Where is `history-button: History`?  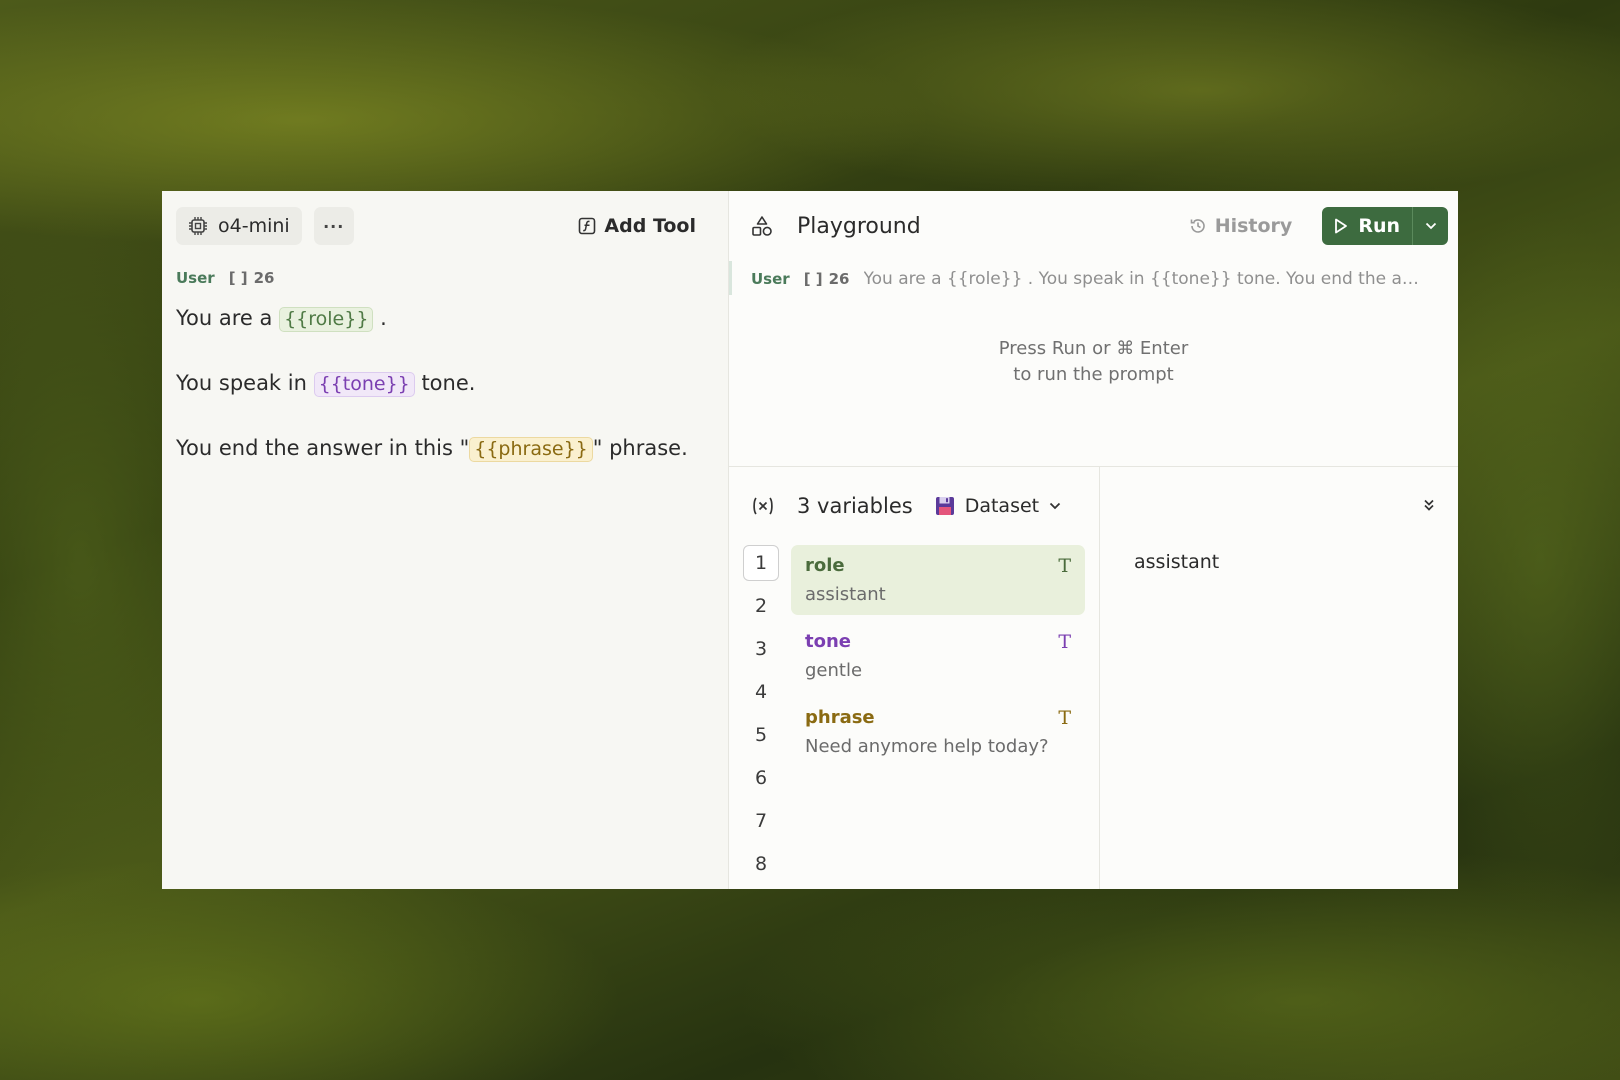
history-button: History is located at coordinates (1241, 226).